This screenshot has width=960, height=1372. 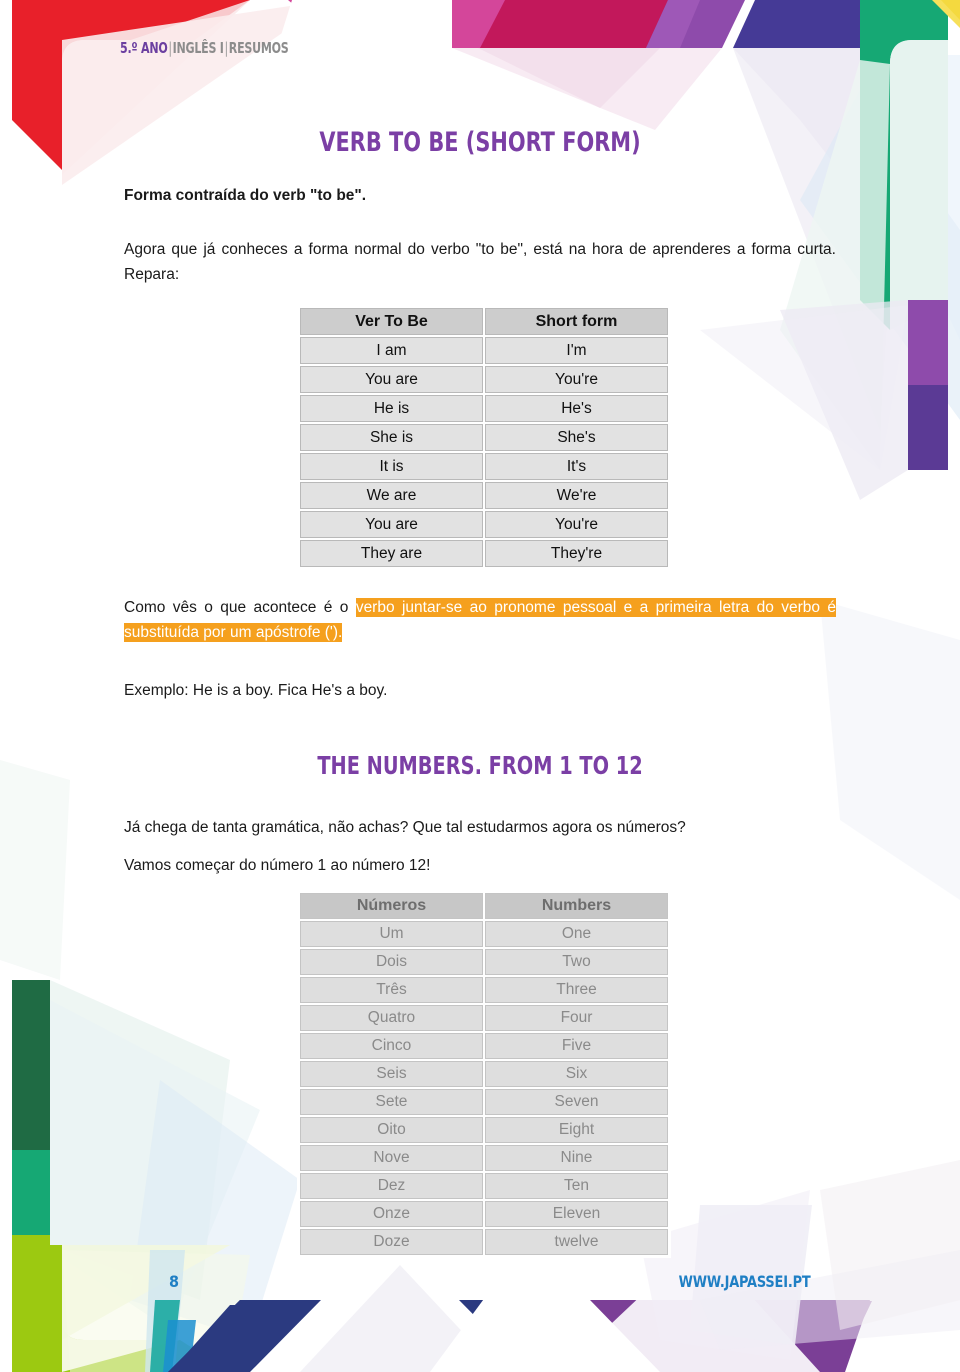 What do you see at coordinates (391, 466) in the screenshot?
I see `tables.verb_to_be-cell: It is` at bounding box center [391, 466].